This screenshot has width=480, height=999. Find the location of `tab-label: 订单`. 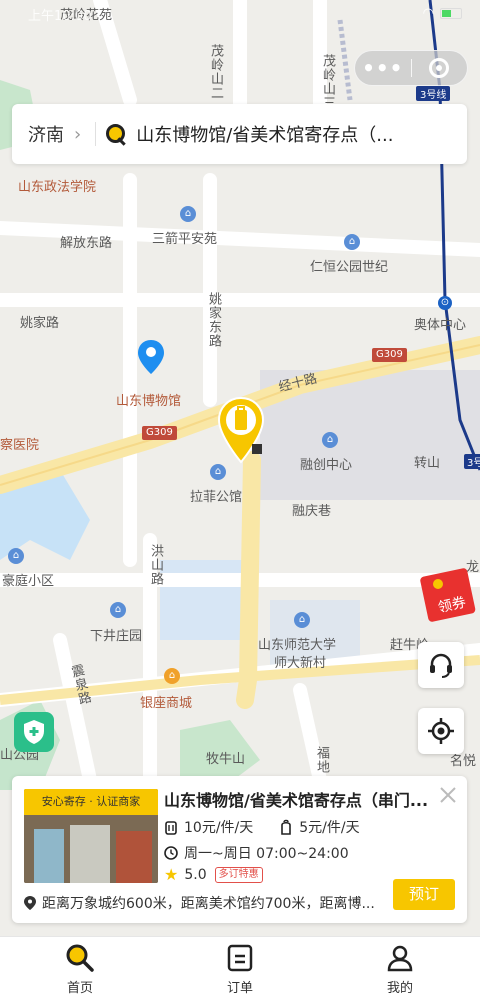

tab-label: 订单 is located at coordinates (239, 988).